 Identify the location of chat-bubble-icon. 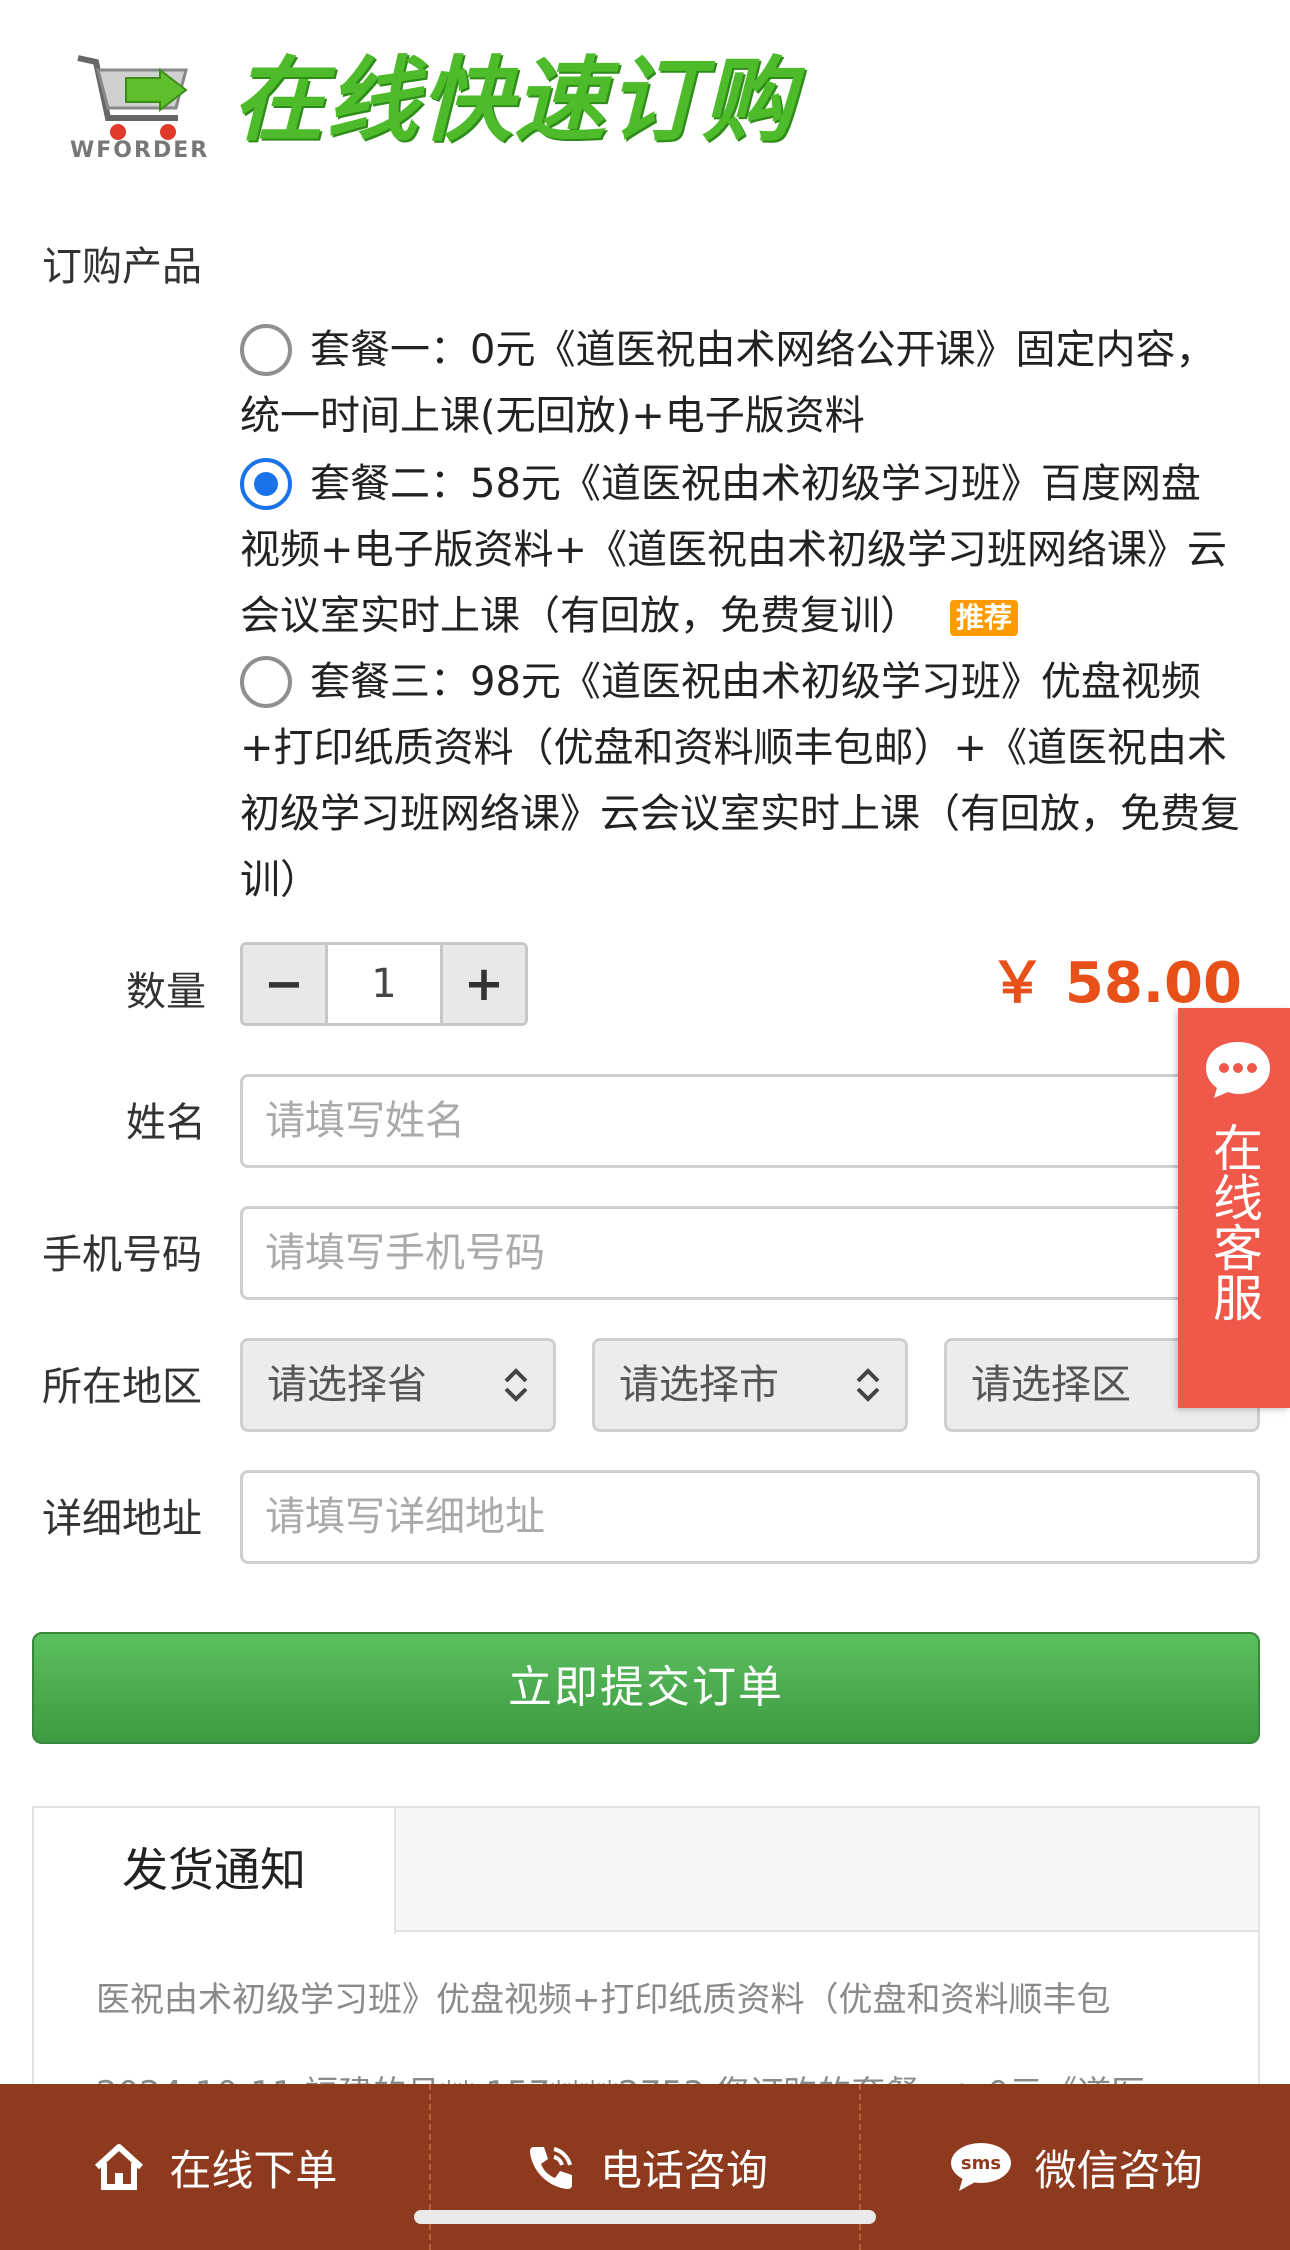
(1238, 1070).